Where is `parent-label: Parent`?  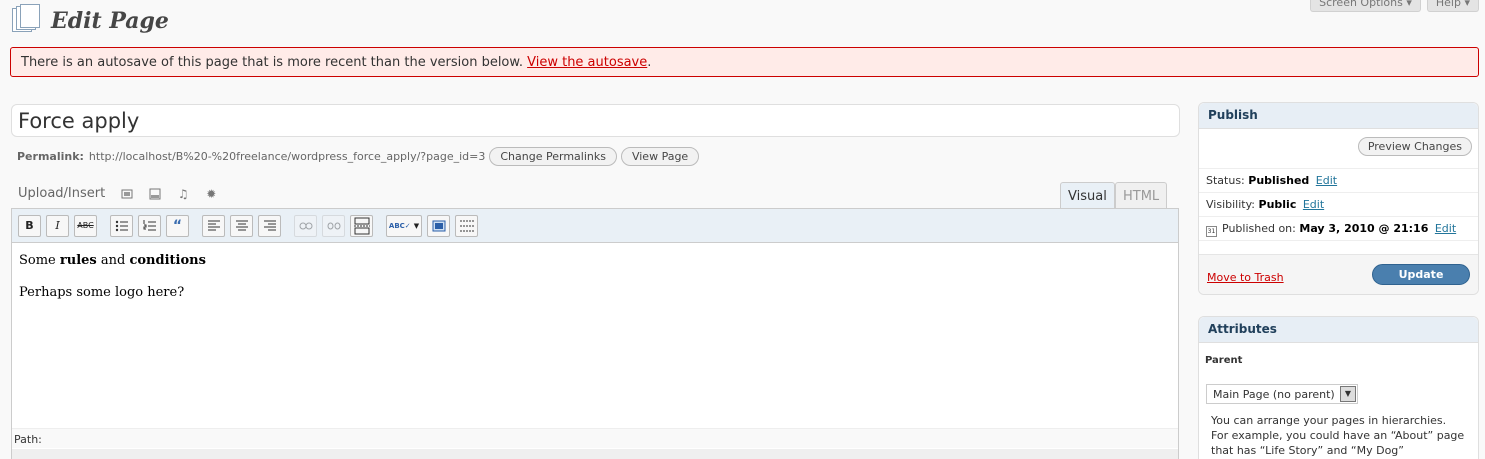
parent-label: Parent is located at coordinates (1224, 360).